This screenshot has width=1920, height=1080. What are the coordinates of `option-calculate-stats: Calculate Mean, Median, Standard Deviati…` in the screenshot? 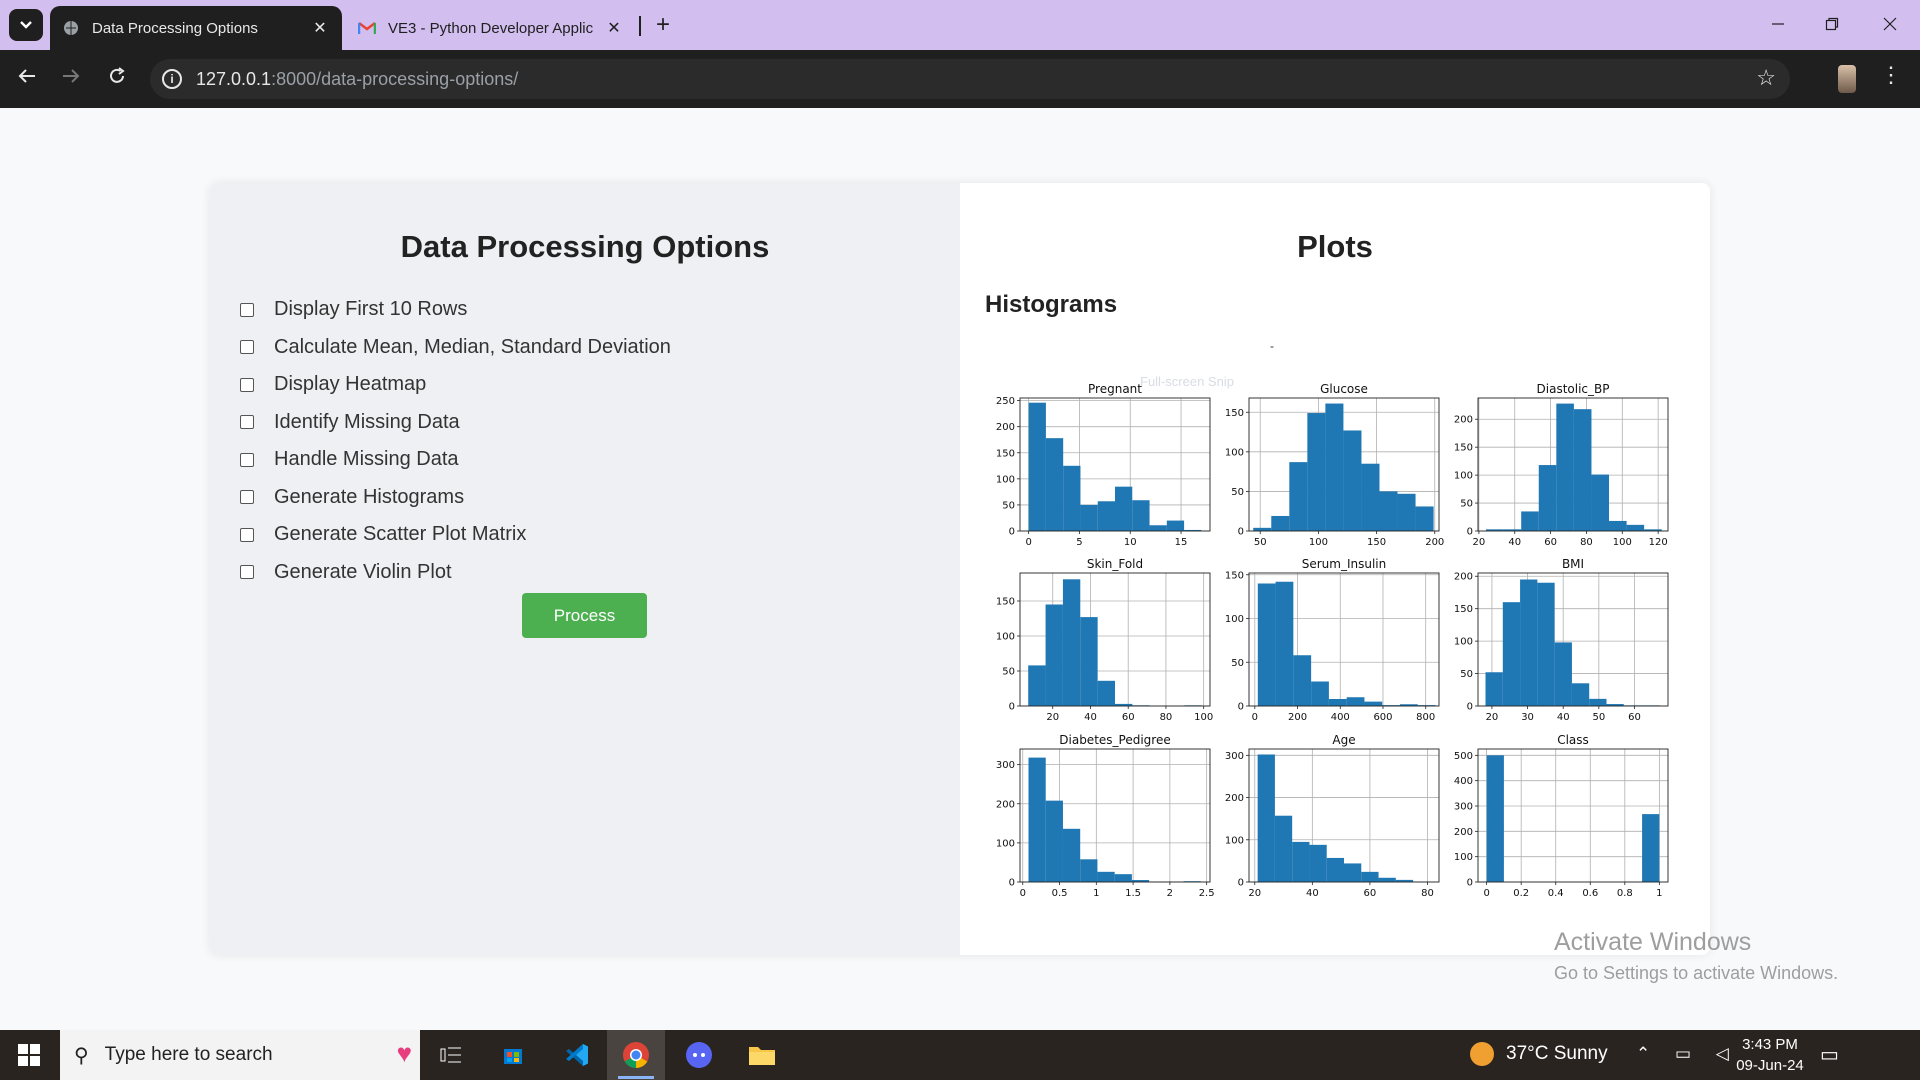 It's located at (455, 348).